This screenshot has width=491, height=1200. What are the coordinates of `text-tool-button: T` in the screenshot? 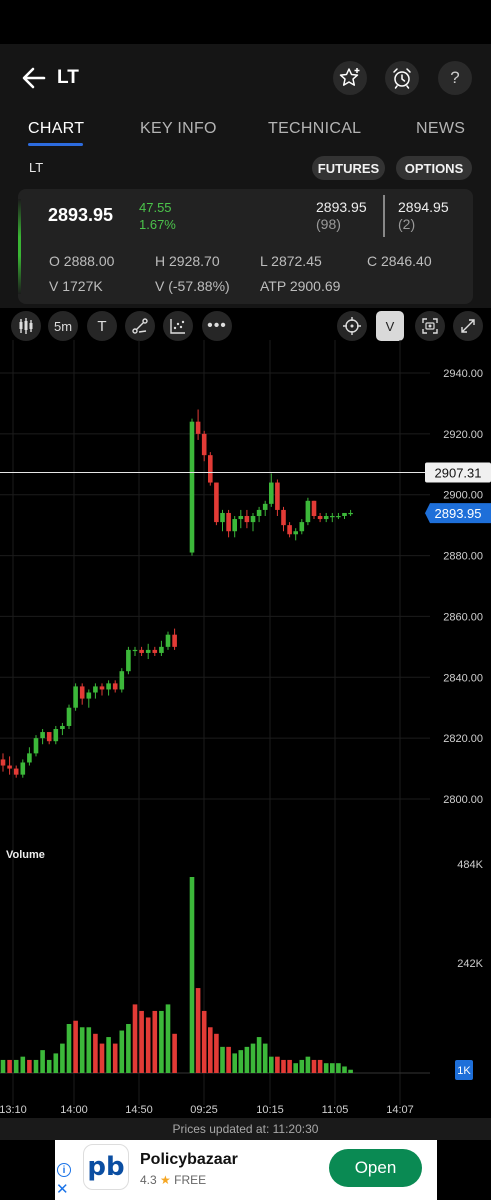 It's located at (102, 326).